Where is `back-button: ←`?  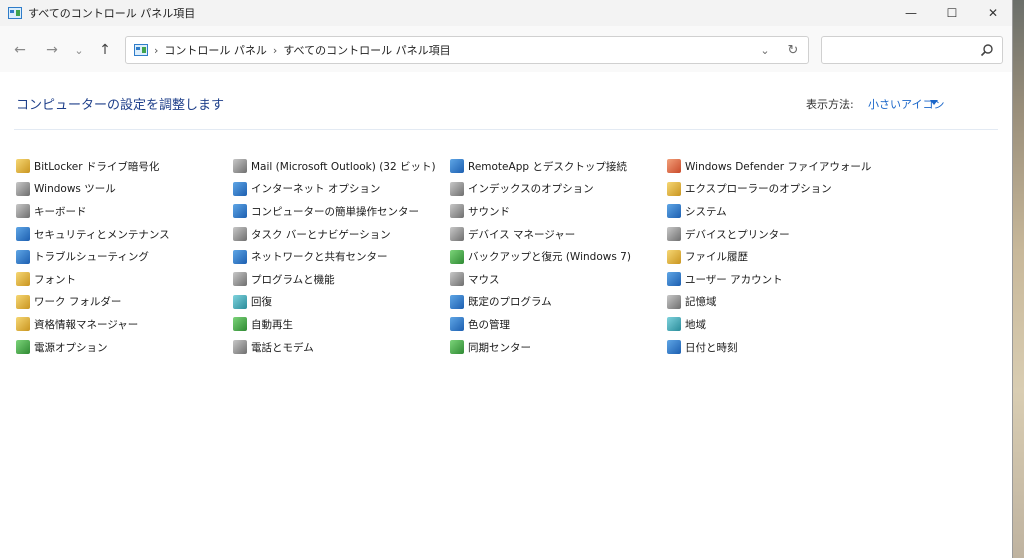
back-button: ← is located at coordinates (20, 50).